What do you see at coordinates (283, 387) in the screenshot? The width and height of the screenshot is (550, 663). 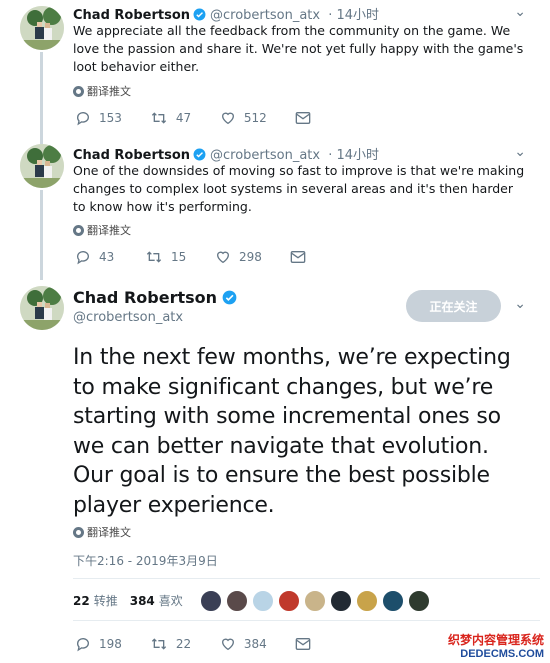 I see `tweet-text-line: to make significant changes, but we’re` at bounding box center [283, 387].